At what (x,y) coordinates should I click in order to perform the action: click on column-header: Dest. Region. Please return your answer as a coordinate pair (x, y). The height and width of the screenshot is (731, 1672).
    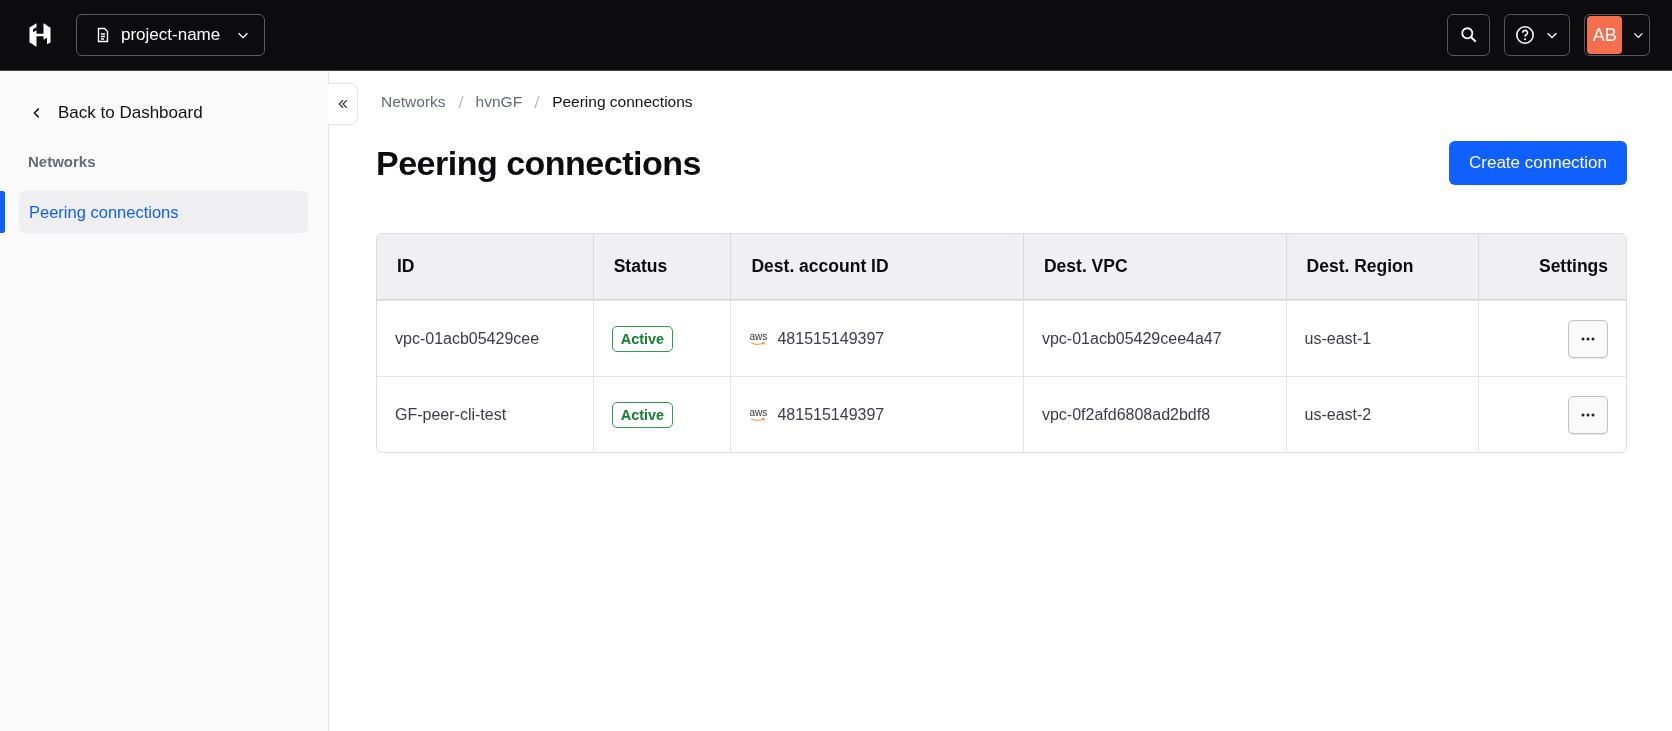
    Looking at the image, I should click on (1382, 266).